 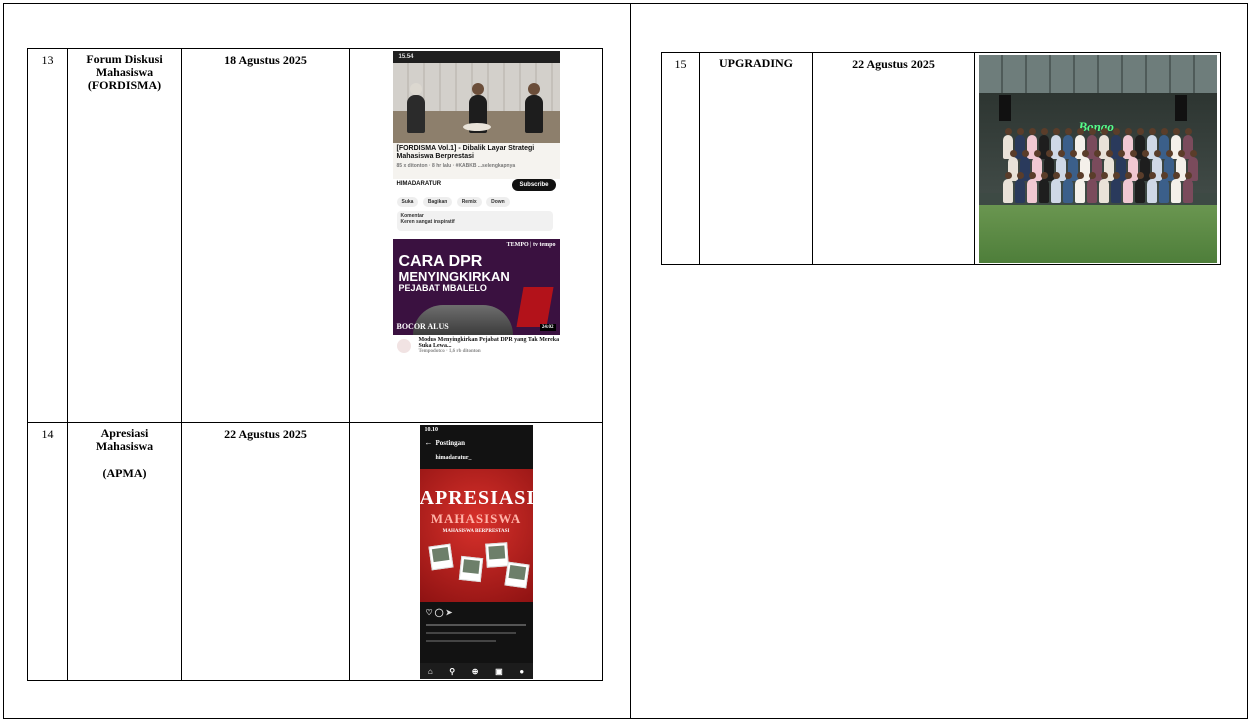 I want to click on share-action: Bagikan, so click(x=437, y=202).